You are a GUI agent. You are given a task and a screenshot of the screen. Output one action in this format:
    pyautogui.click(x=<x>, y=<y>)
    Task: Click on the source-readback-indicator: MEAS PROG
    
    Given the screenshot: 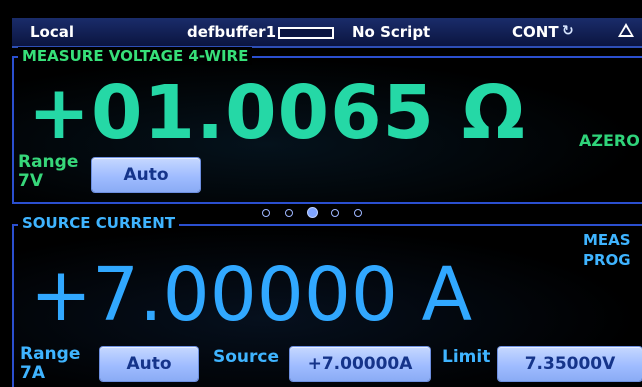 What is the action you would take?
    pyautogui.click(x=607, y=250)
    